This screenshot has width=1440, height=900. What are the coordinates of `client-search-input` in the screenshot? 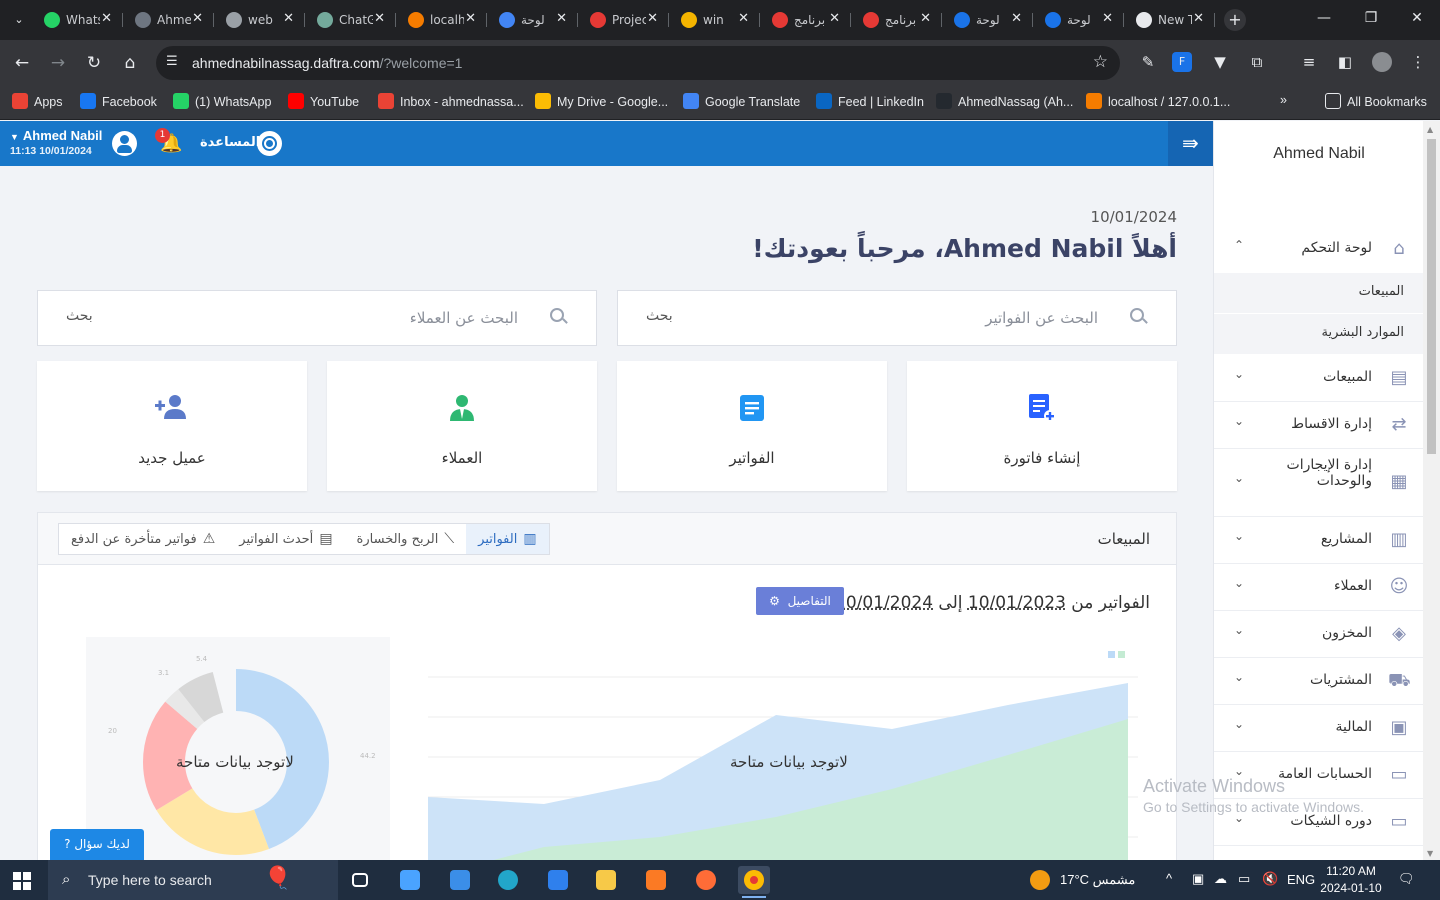 It's located at (368, 318).